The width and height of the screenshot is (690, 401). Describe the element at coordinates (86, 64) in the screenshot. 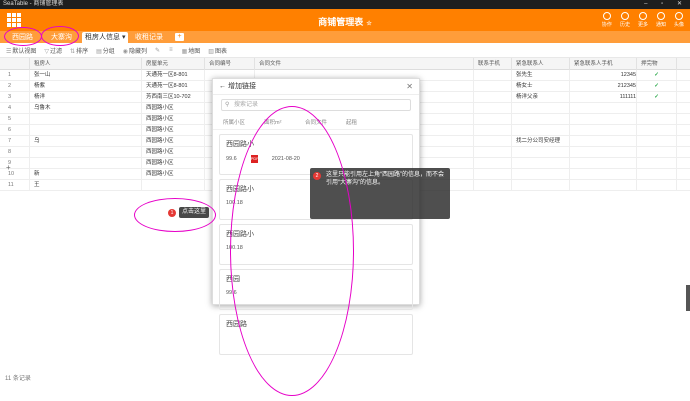

I see `header-tenant: 租房人` at that location.